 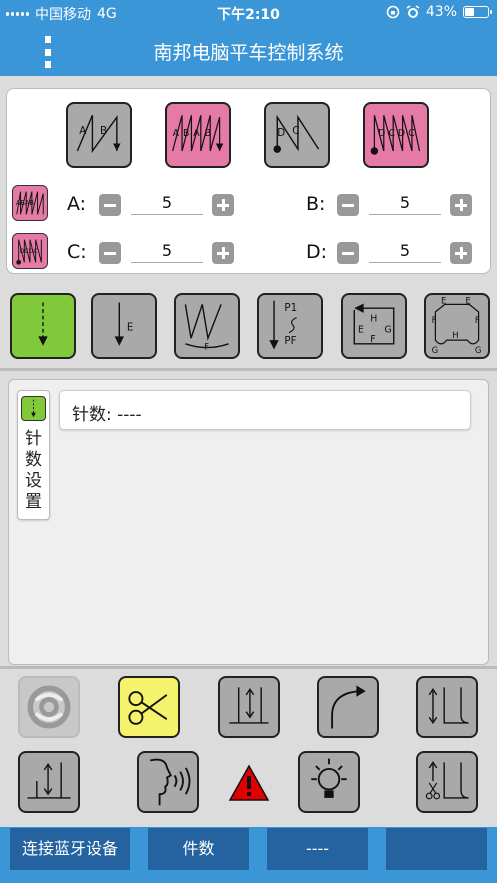 I want to click on footer-bar: 连接蓝牙设备 件数 ----, so click(x=248, y=855).